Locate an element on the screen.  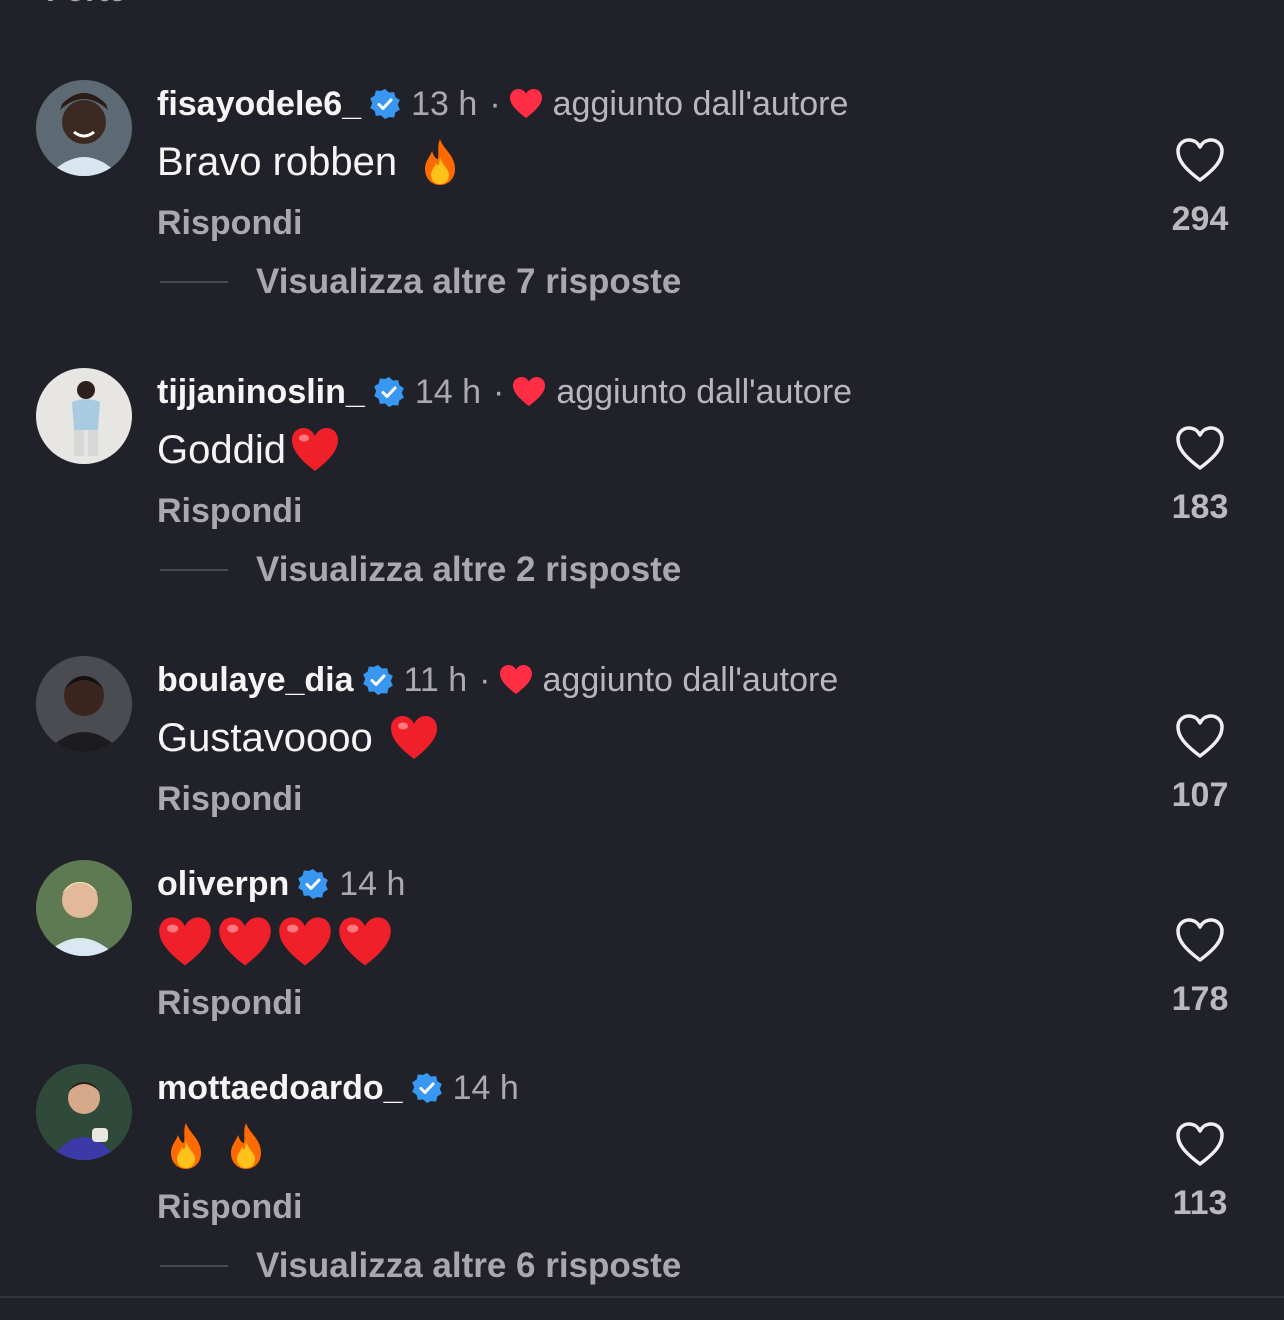
username: boulaye_dia is located at coordinates (255, 680).